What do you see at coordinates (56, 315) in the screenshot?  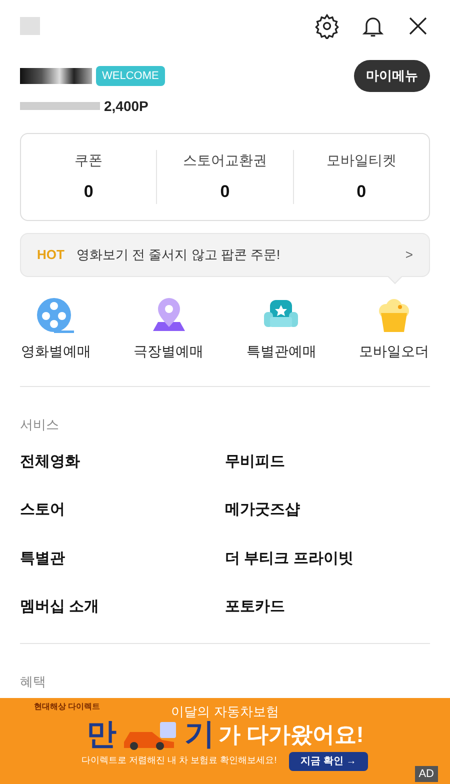 I see `film-reel-icon` at bounding box center [56, 315].